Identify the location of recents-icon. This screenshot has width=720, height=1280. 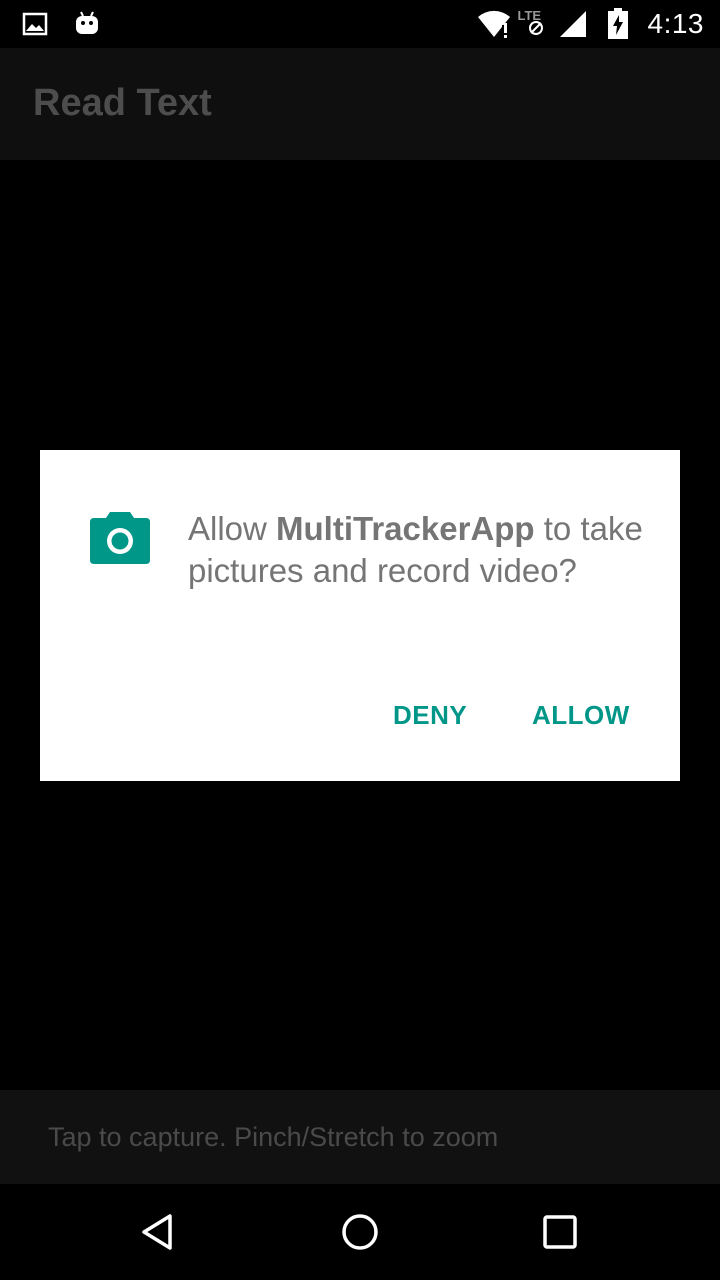
(560, 1232).